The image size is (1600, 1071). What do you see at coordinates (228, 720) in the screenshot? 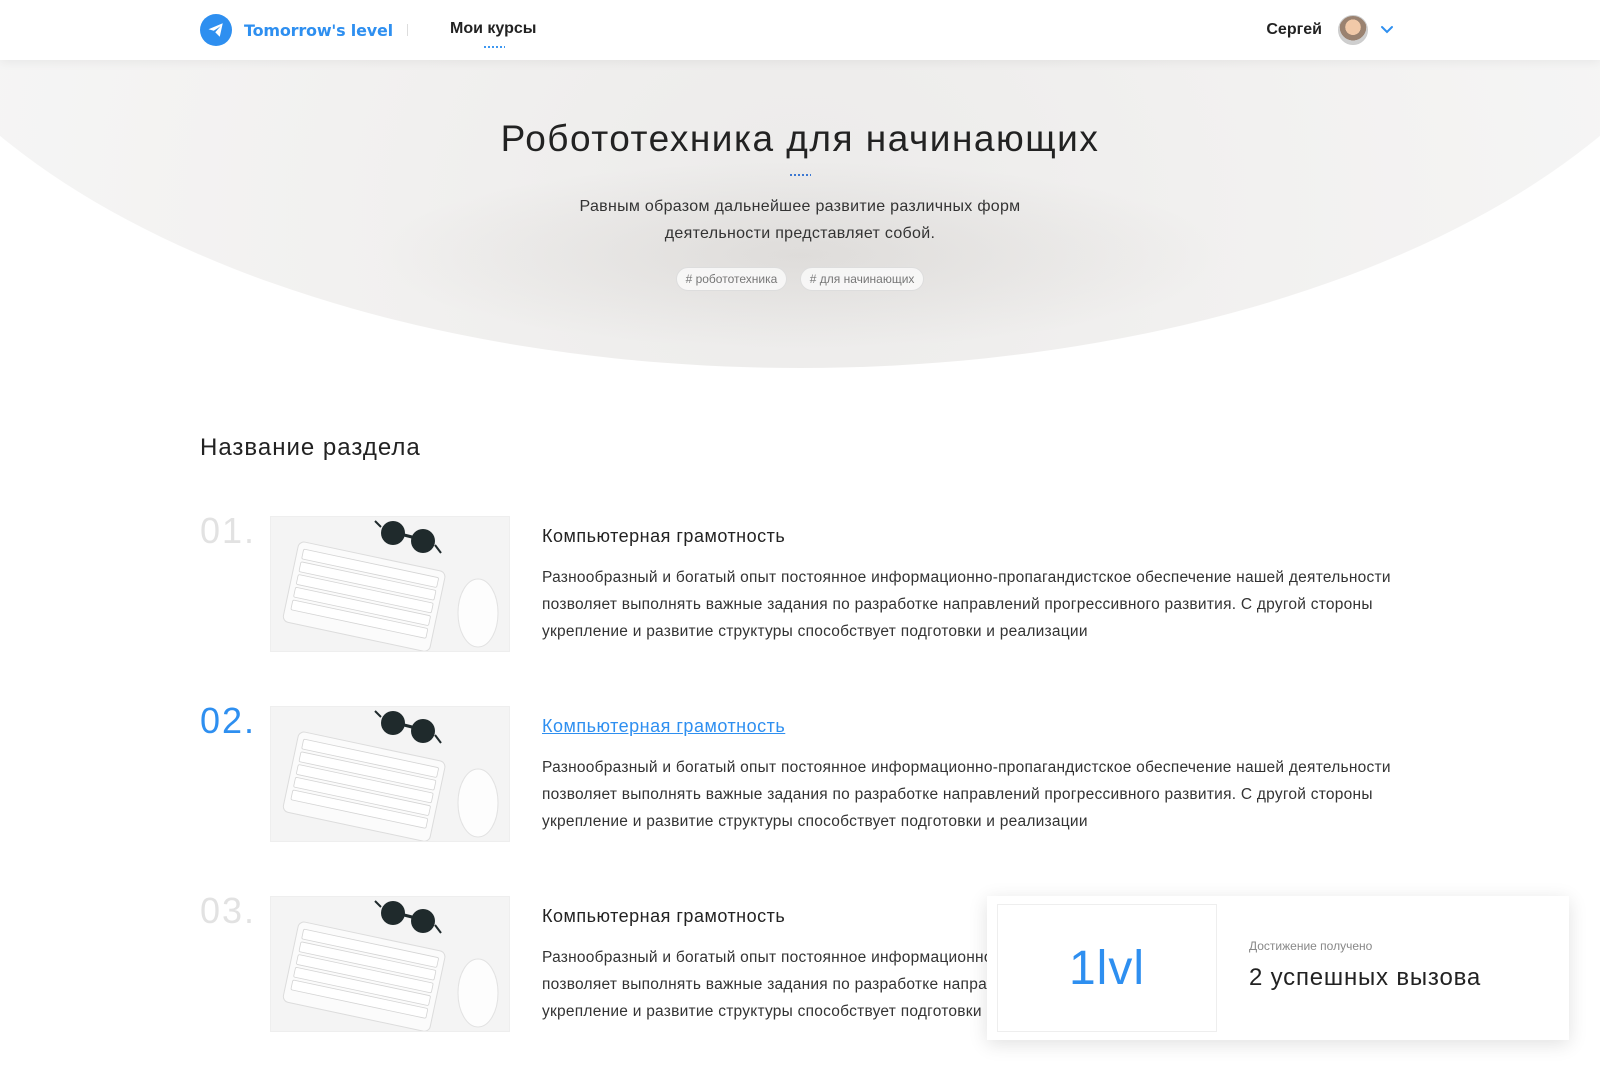
I see `lesson-number: 02.` at bounding box center [228, 720].